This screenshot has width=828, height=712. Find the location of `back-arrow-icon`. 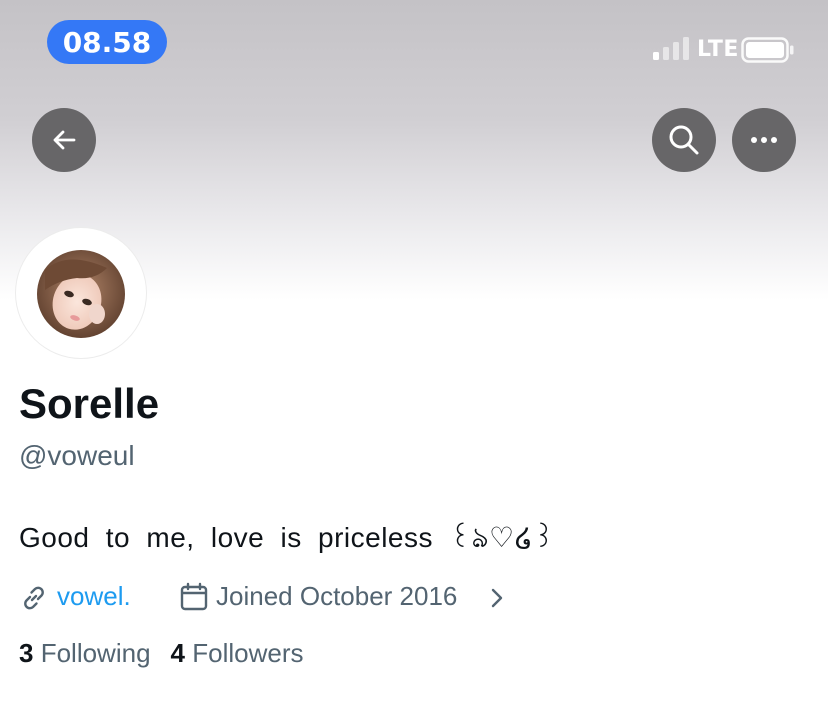

back-arrow-icon is located at coordinates (64, 140).